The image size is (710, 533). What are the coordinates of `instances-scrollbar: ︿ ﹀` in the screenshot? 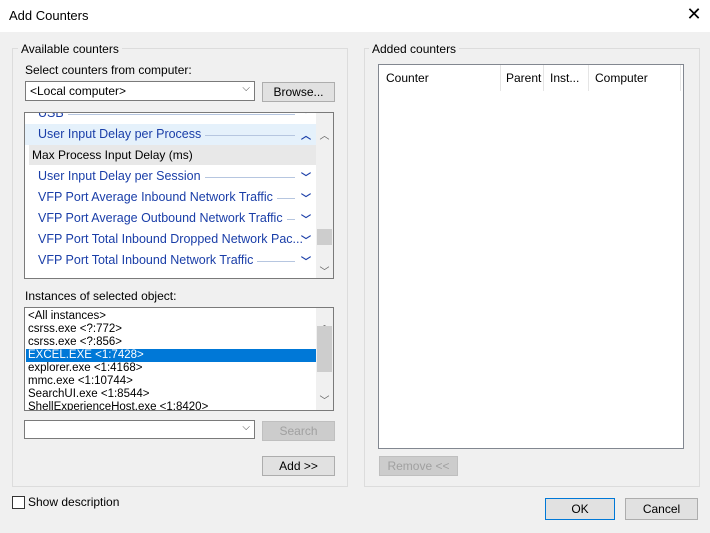 It's located at (324, 359).